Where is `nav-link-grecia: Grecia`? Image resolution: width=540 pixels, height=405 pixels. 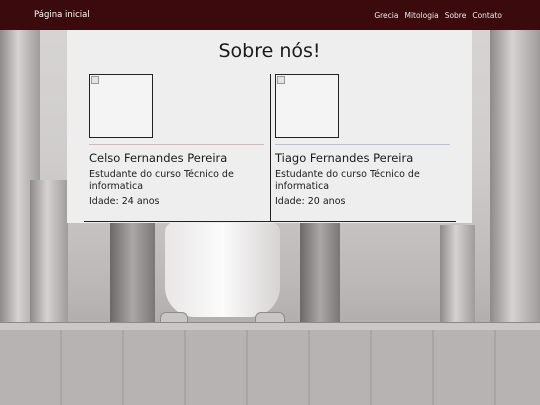
nav-link-grecia: Grecia is located at coordinates (386, 15).